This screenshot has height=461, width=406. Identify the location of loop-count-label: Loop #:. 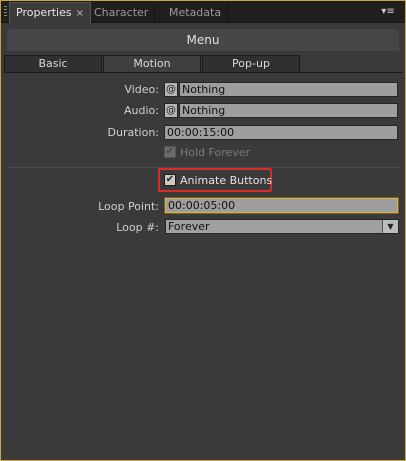
(137, 227).